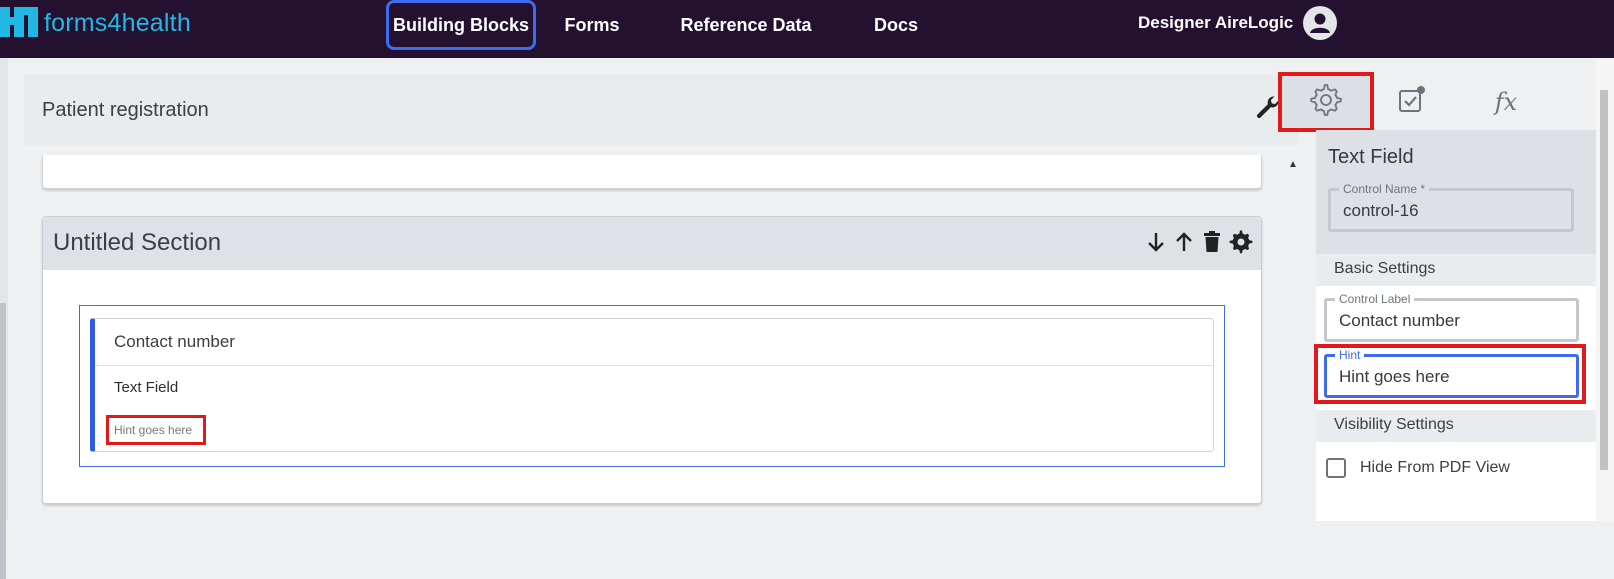  I want to click on control-name-value: control-16, so click(1381, 210).